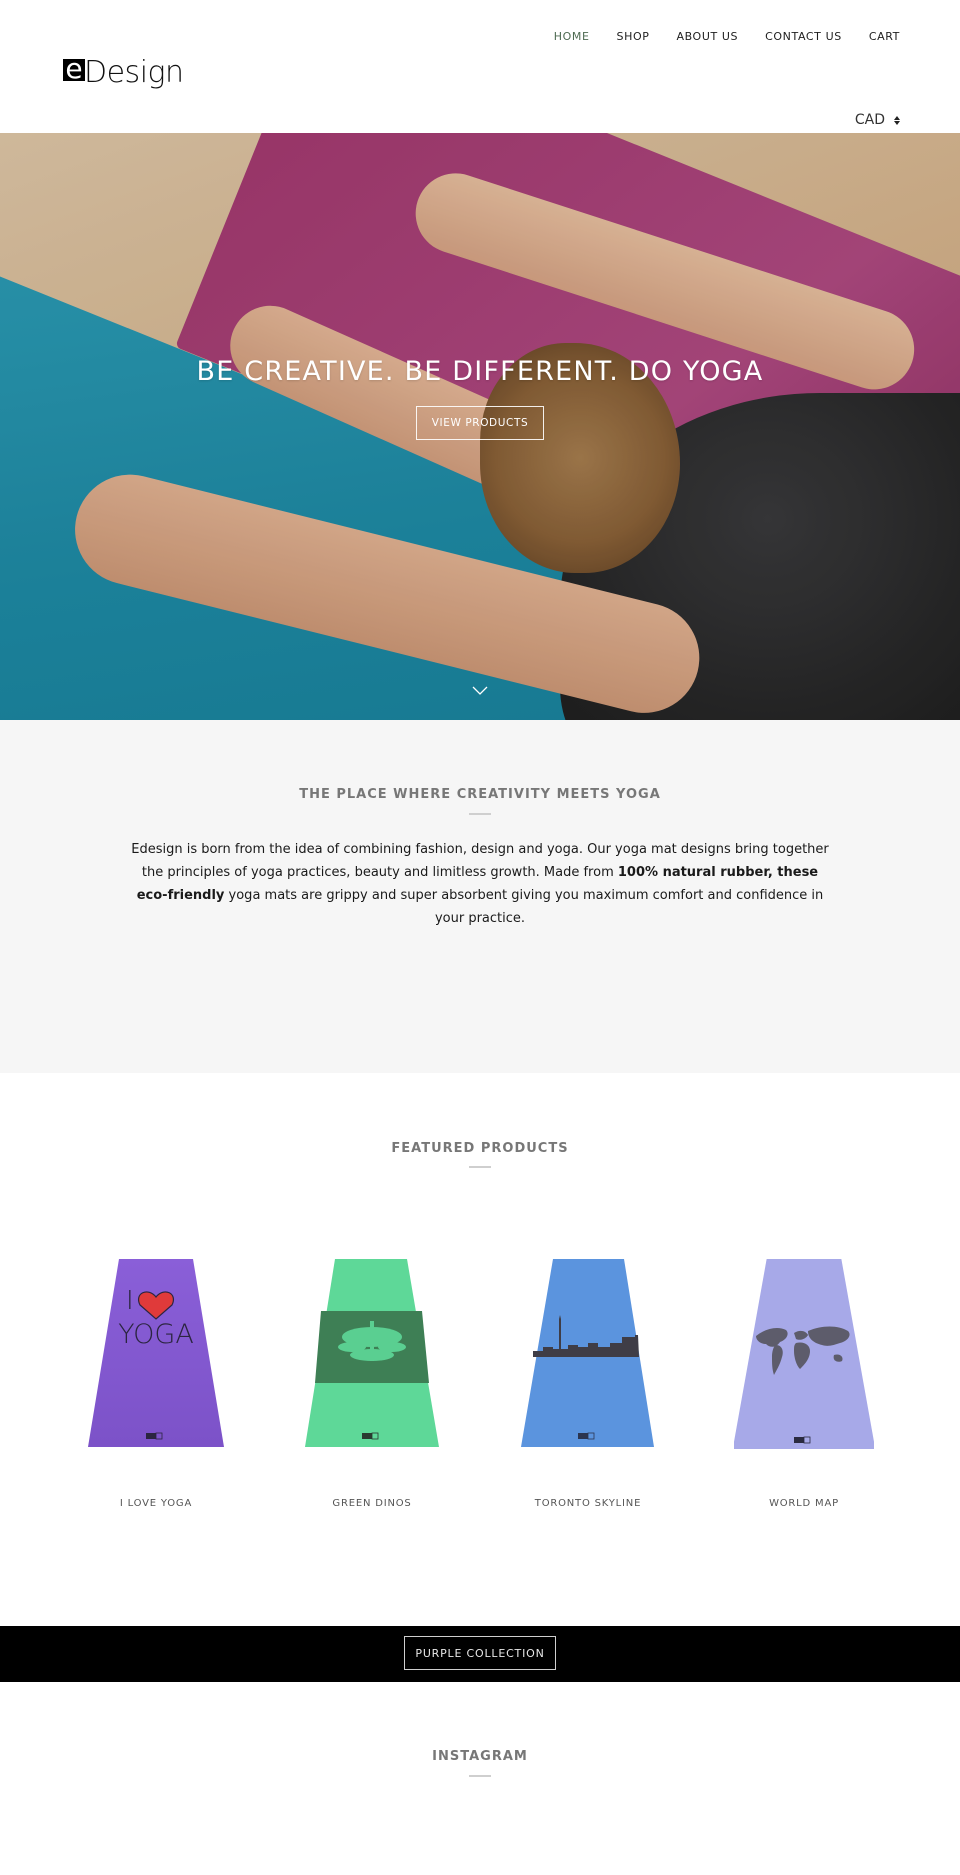 This screenshot has height=1875, width=960. I want to click on nav-home: HOME, so click(572, 36).